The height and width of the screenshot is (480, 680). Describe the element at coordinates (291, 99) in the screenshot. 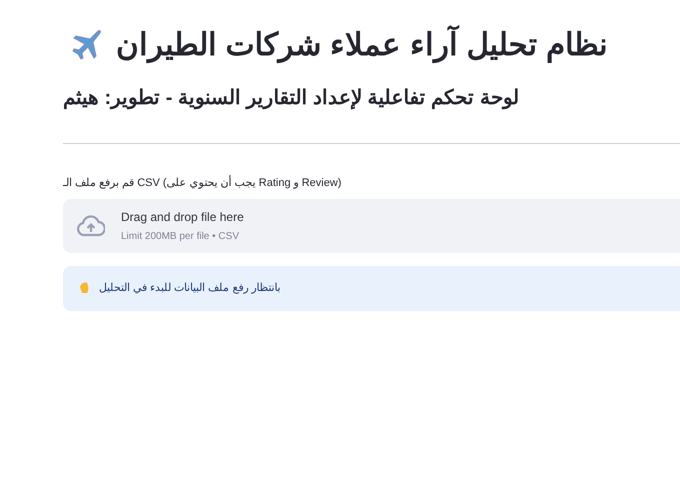

I see `page-subtitle: لوحة تحكم تفاعلية لإعداد التقارير السنوية - تطوير: هيثم` at that location.